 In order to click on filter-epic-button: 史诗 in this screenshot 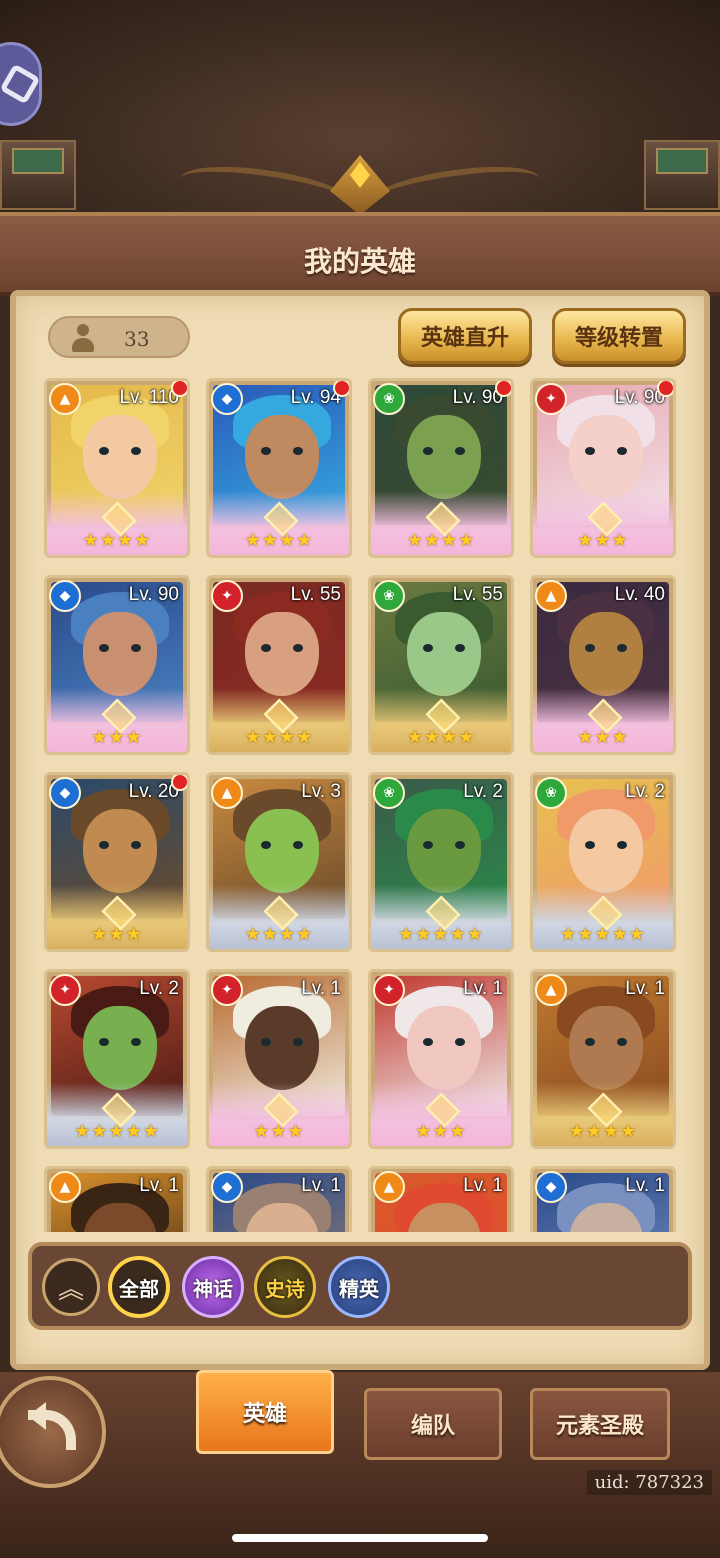, I will do `click(285, 1287)`.